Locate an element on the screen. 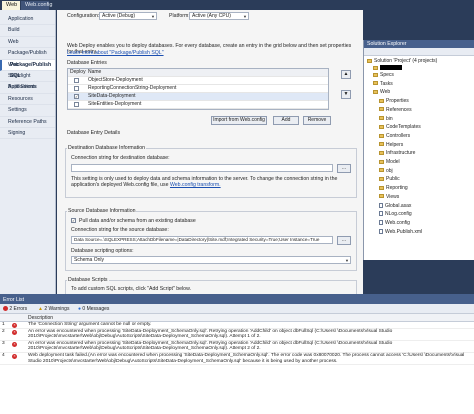 Image resolution: width=474 pixels, height=414 pixels. tree-item: CodeTemplates is located at coordinates (400, 127).